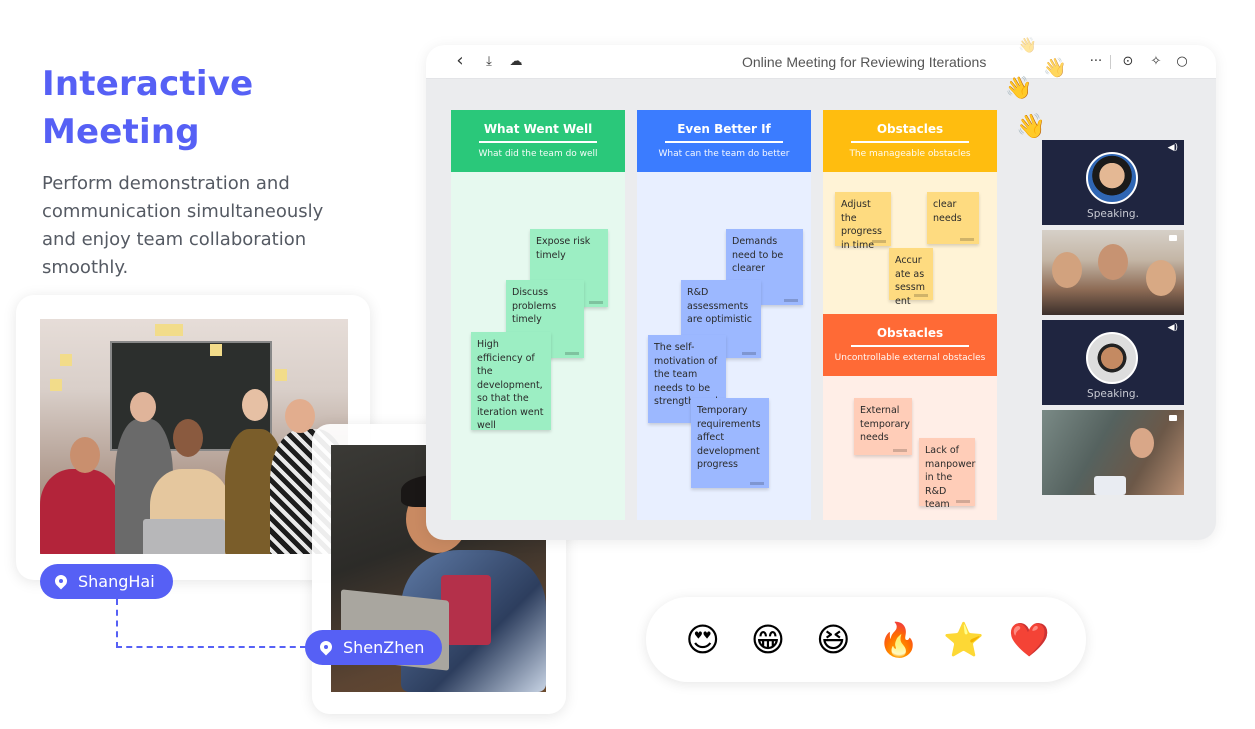 The height and width of the screenshot is (729, 1255). Describe the element at coordinates (947, 474) in the screenshot. I see `sticky-note: Lack of manpower in the R&D team` at that location.